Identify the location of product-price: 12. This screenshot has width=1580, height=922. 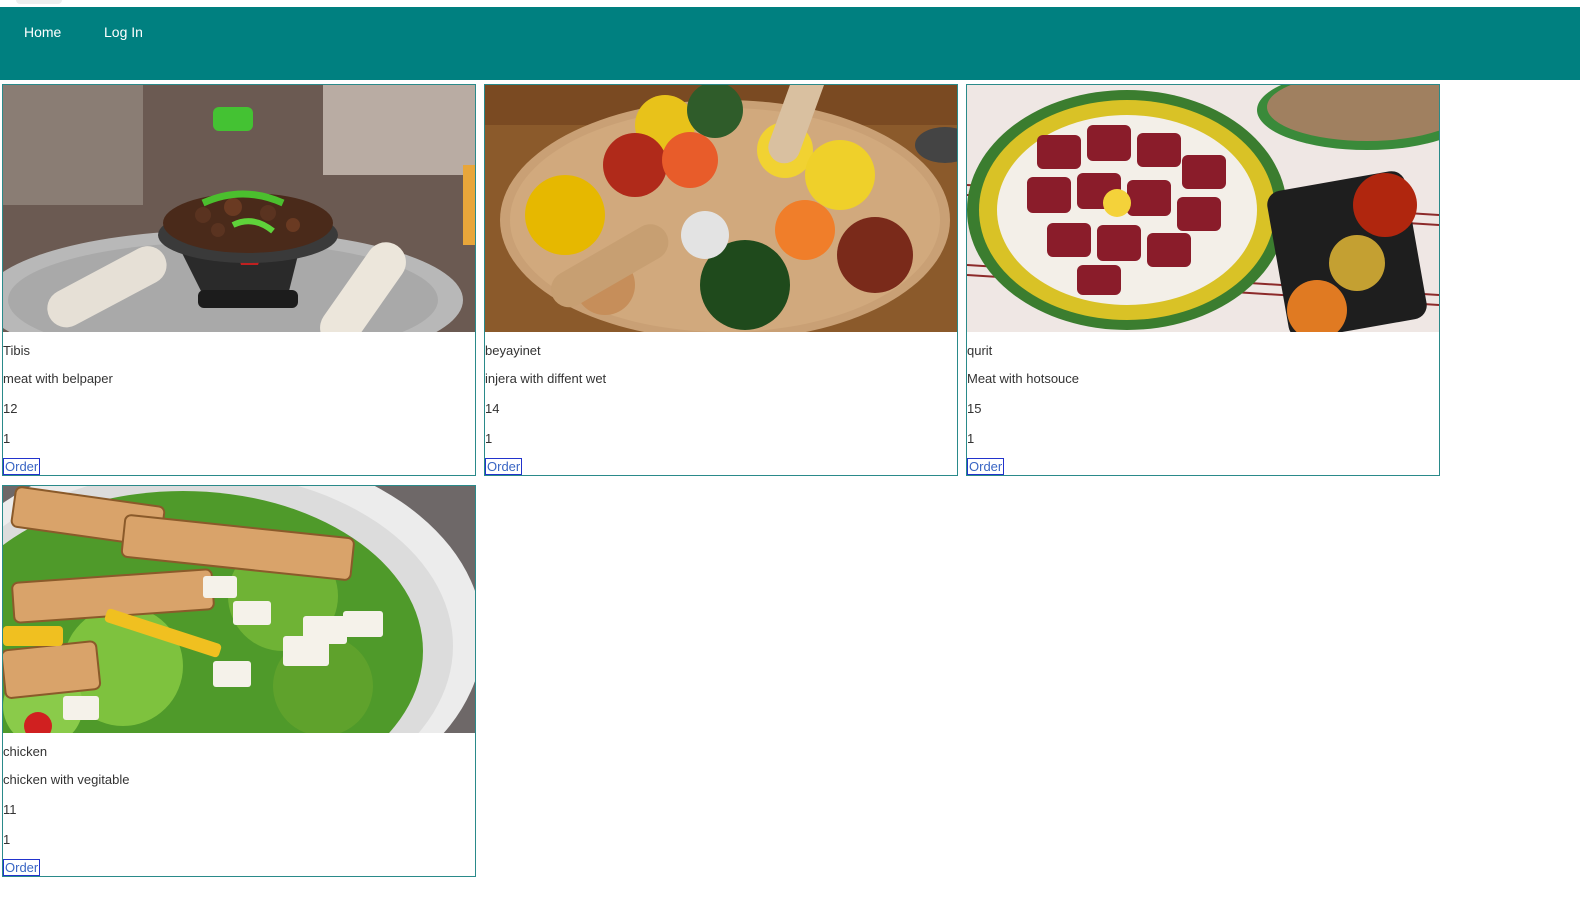
(10, 408).